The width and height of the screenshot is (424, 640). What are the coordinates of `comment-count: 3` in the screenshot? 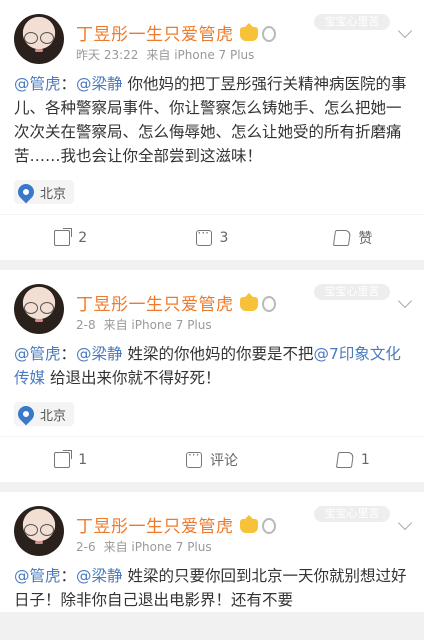 It's located at (224, 237).